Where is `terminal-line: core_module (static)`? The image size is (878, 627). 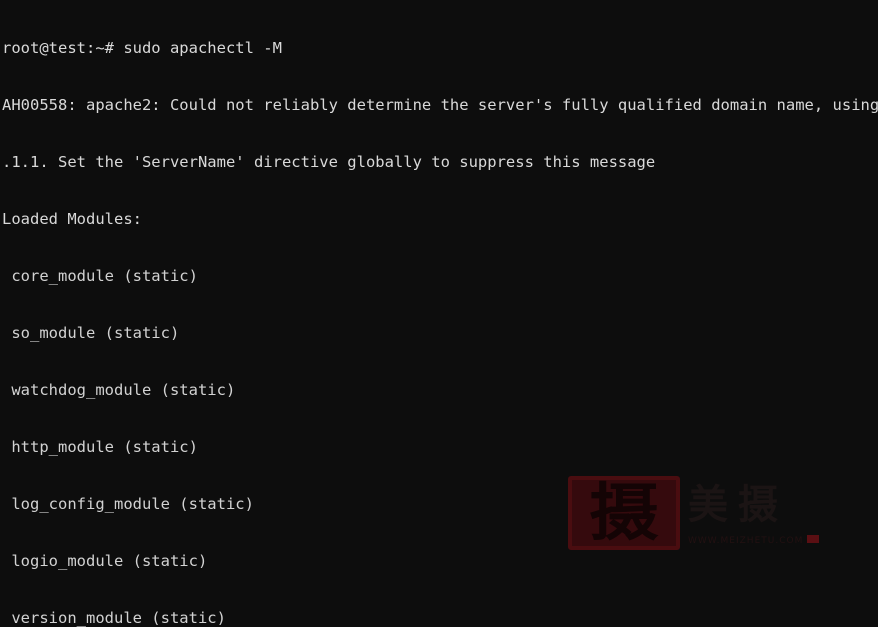
terminal-line: core_module (static) is located at coordinates (100, 276).